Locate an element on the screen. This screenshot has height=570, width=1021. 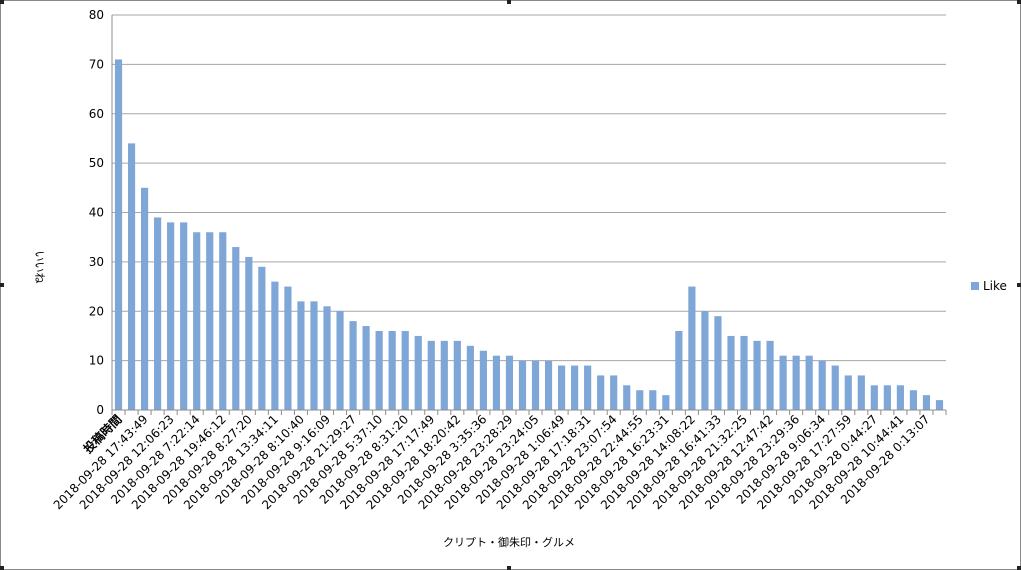
y-tick-label: 40 is located at coordinates (96, 213).